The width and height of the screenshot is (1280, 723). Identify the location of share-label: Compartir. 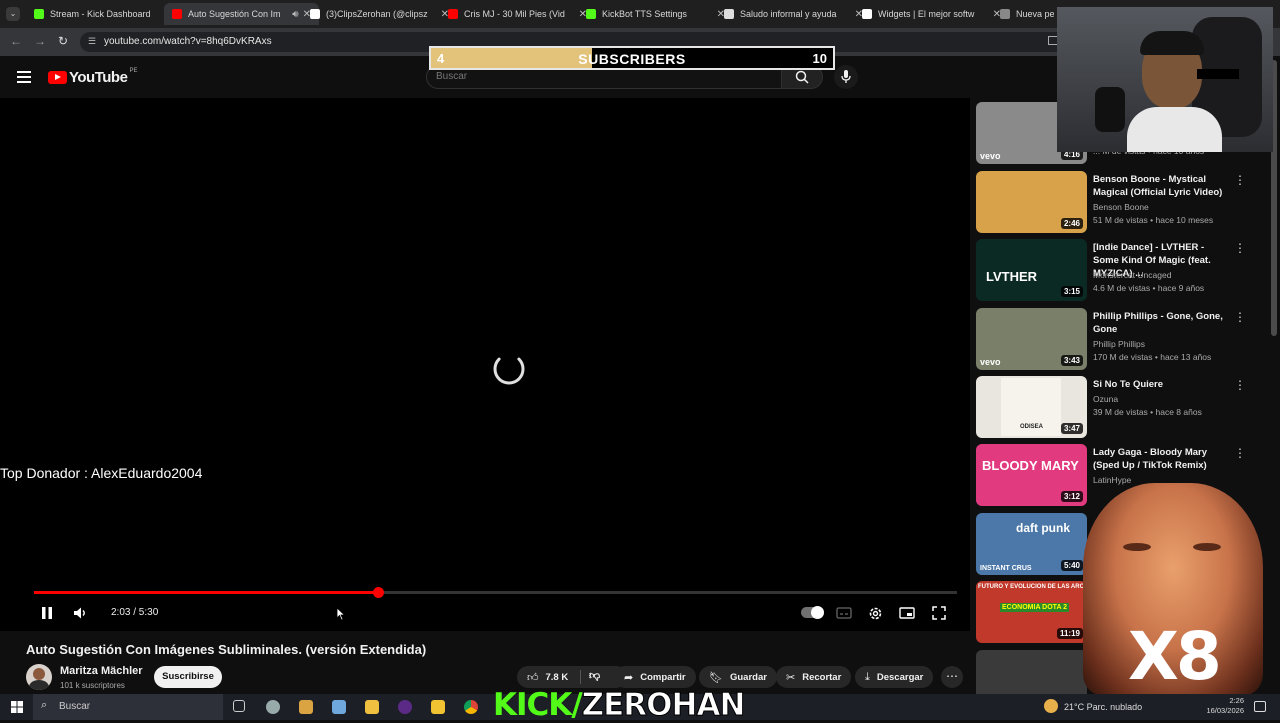
(663, 677).